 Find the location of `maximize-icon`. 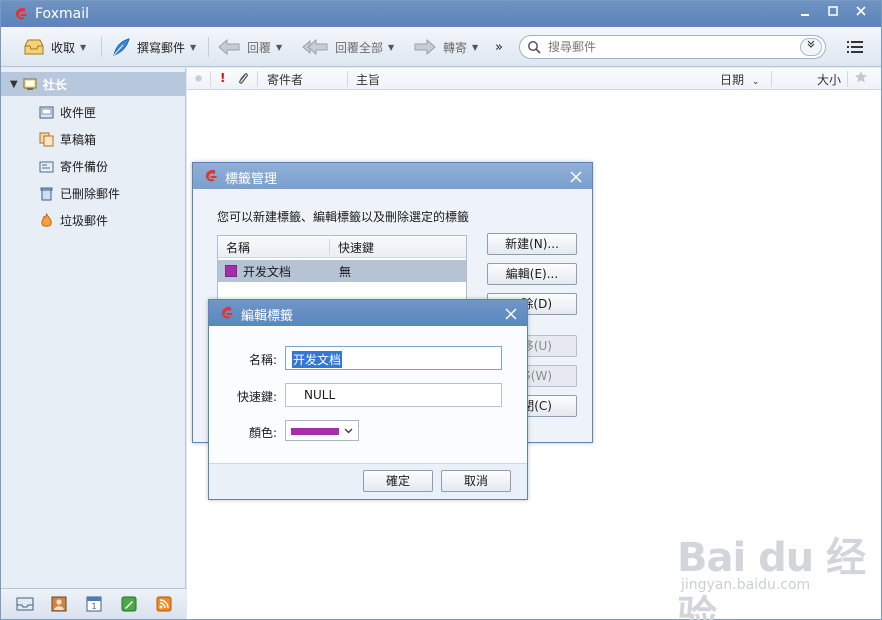

maximize-icon is located at coordinates (833, 11).